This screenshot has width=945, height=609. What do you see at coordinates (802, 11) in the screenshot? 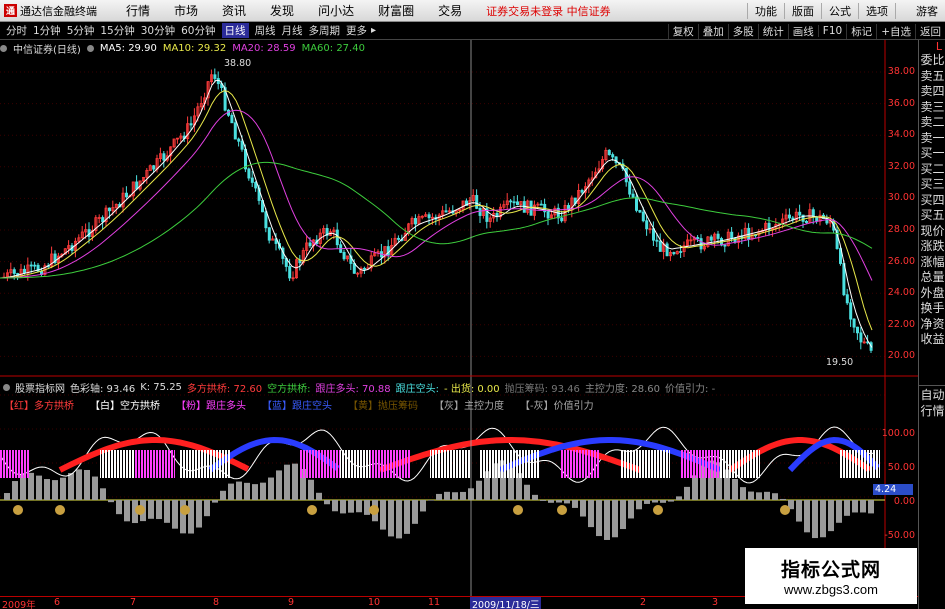
I see `menu-layout: 版面` at bounding box center [802, 11].